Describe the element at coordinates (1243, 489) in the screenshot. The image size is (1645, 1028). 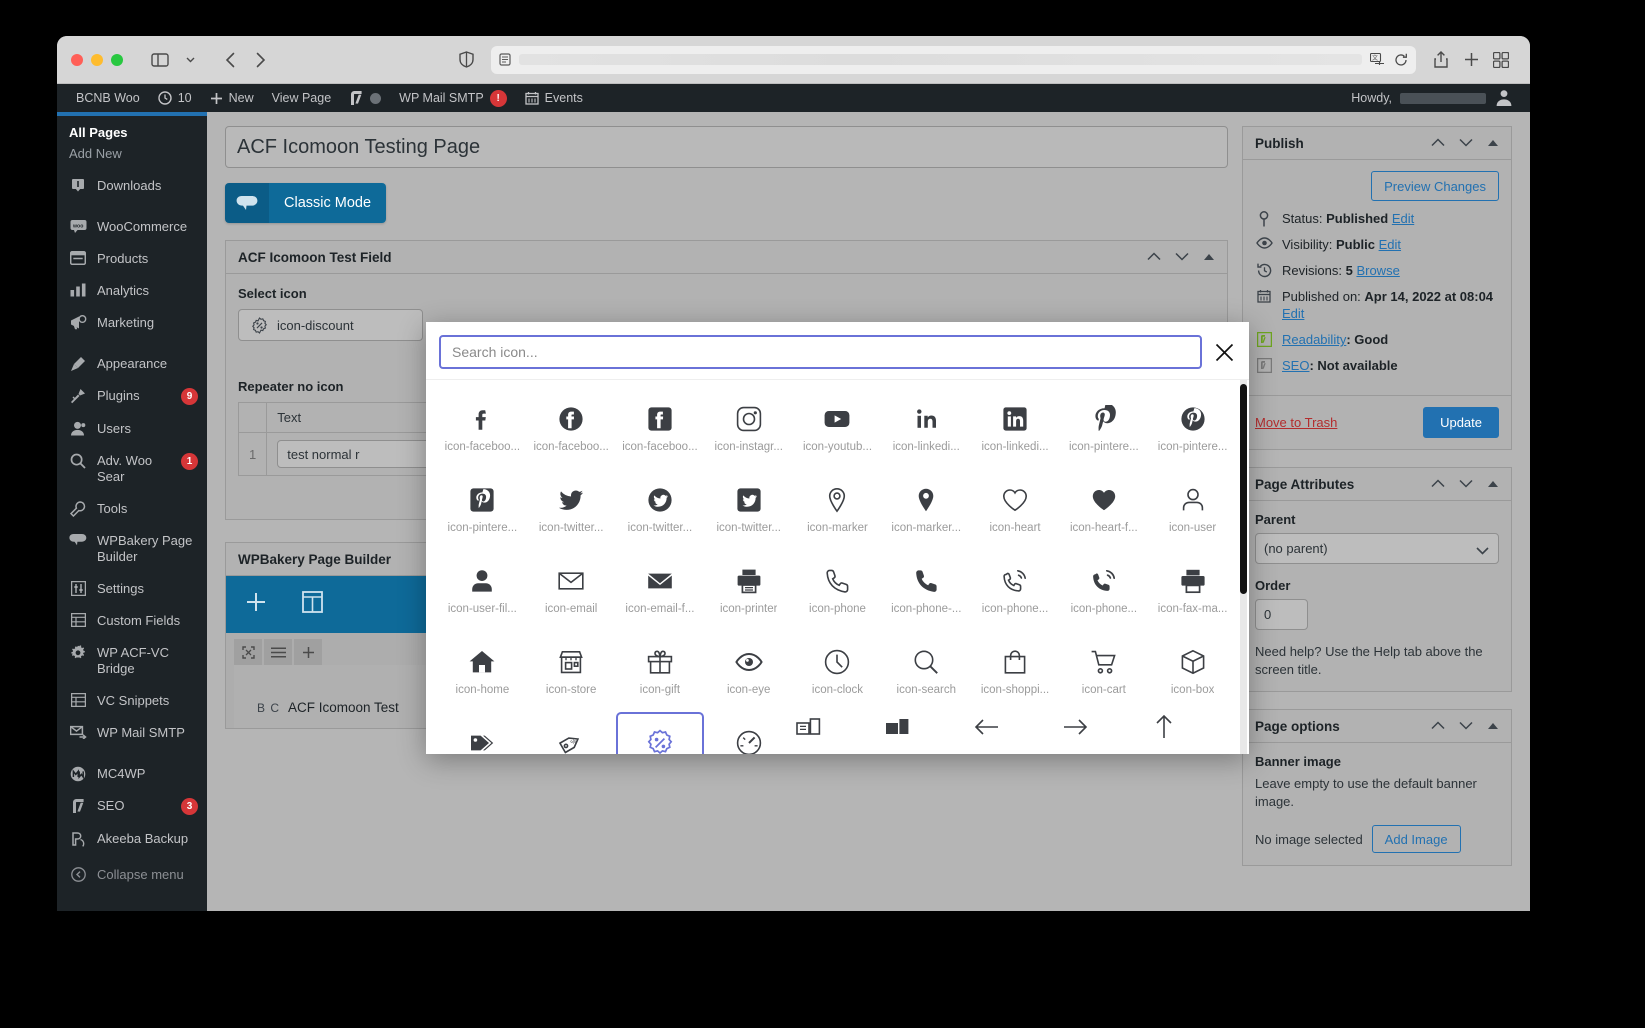
I see `scrollbar-thumb` at that location.